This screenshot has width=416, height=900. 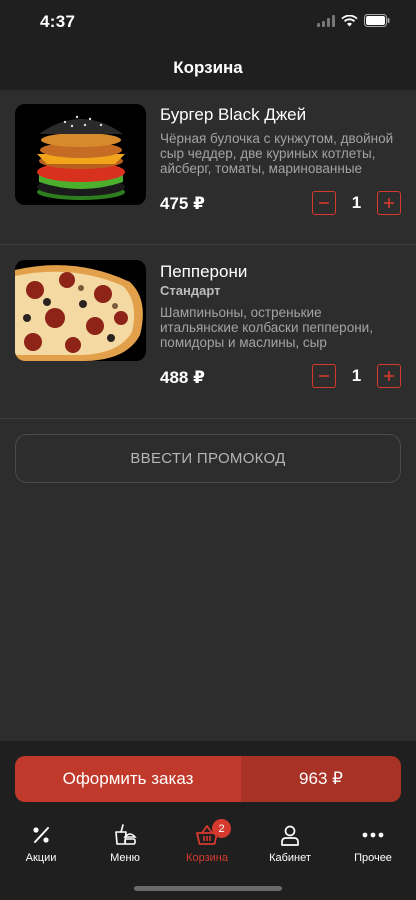 I want to click on tab-menu: Меню, so click(x=125, y=848).